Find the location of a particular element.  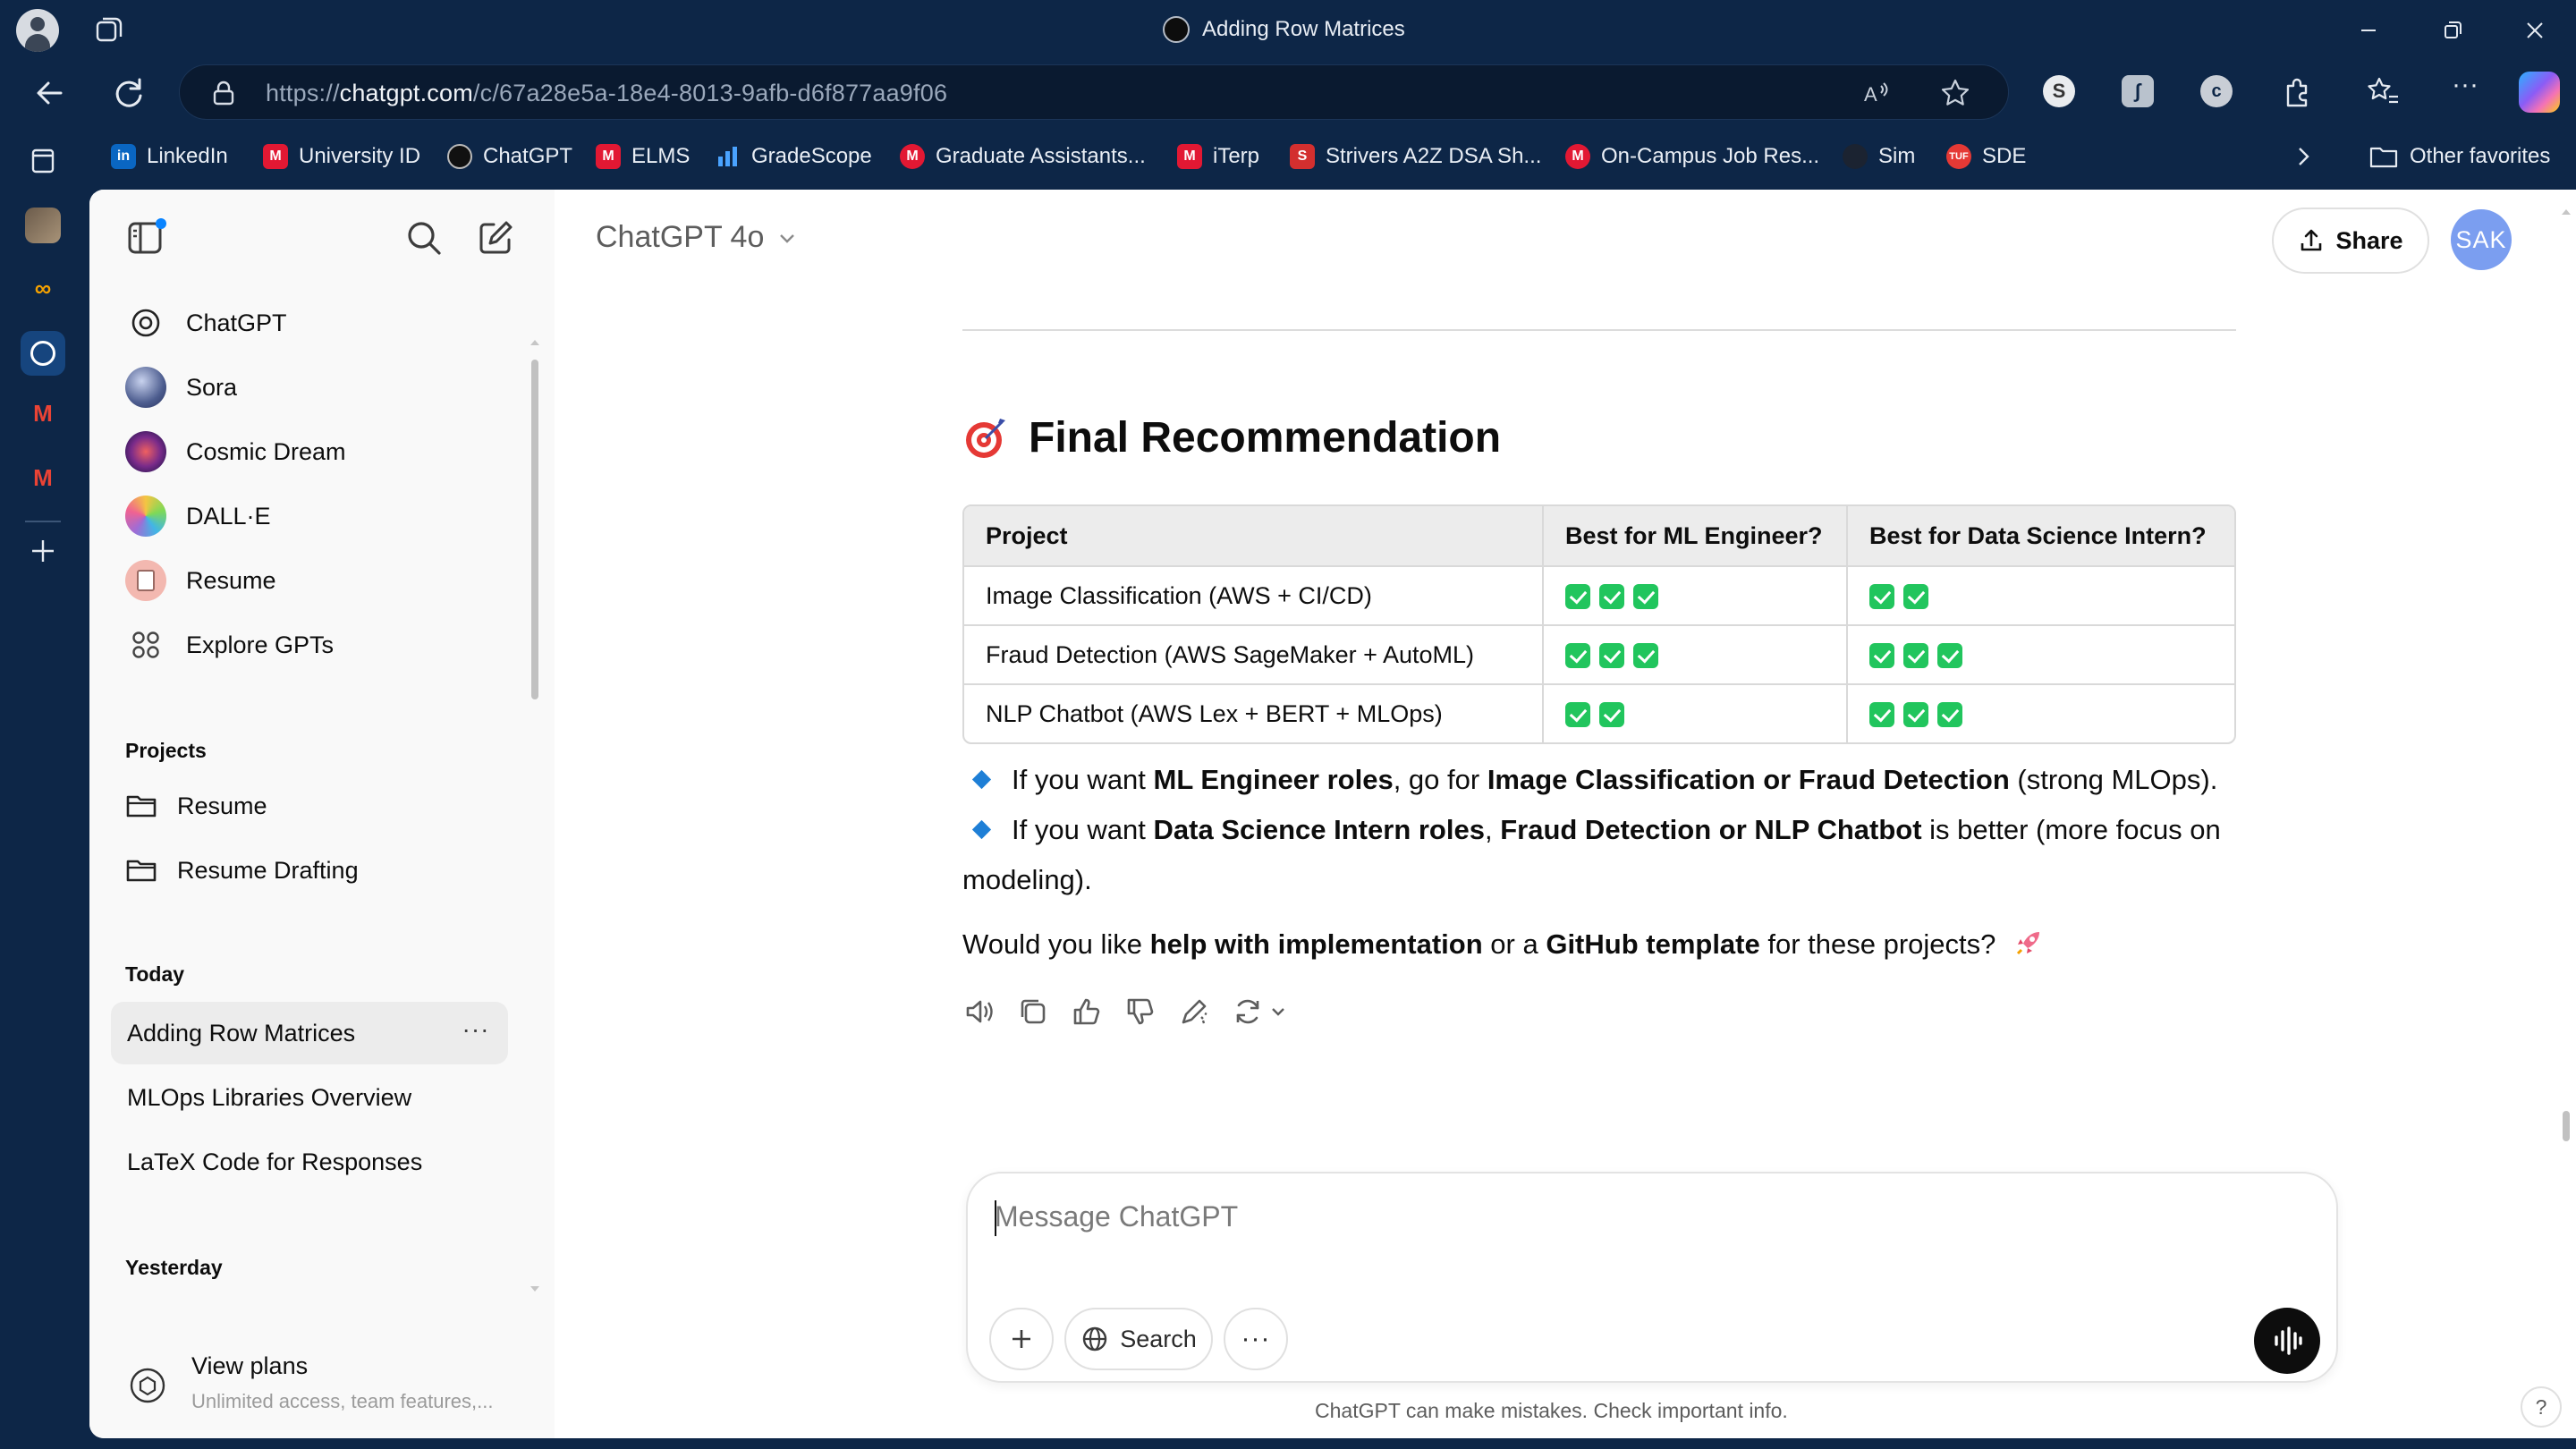

favorite-university-id: M University ID is located at coordinates (341, 157).